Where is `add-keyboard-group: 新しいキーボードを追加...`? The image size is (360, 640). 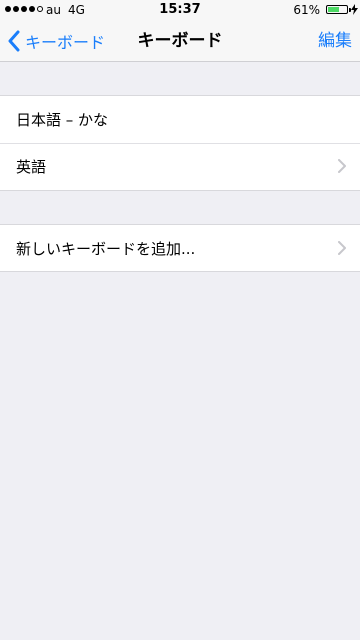 add-keyboard-group: 新しいキーボードを追加... is located at coordinates (180, 248).